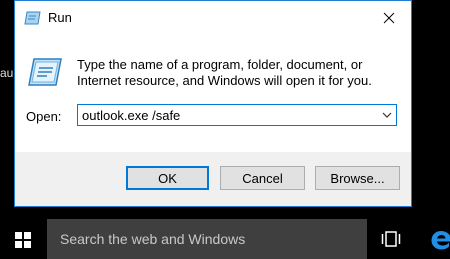  What do you see at coordinates (213, 18) in the screenshot?
I see `dialog-titlebar: Run` at bounding box center [213, 18].